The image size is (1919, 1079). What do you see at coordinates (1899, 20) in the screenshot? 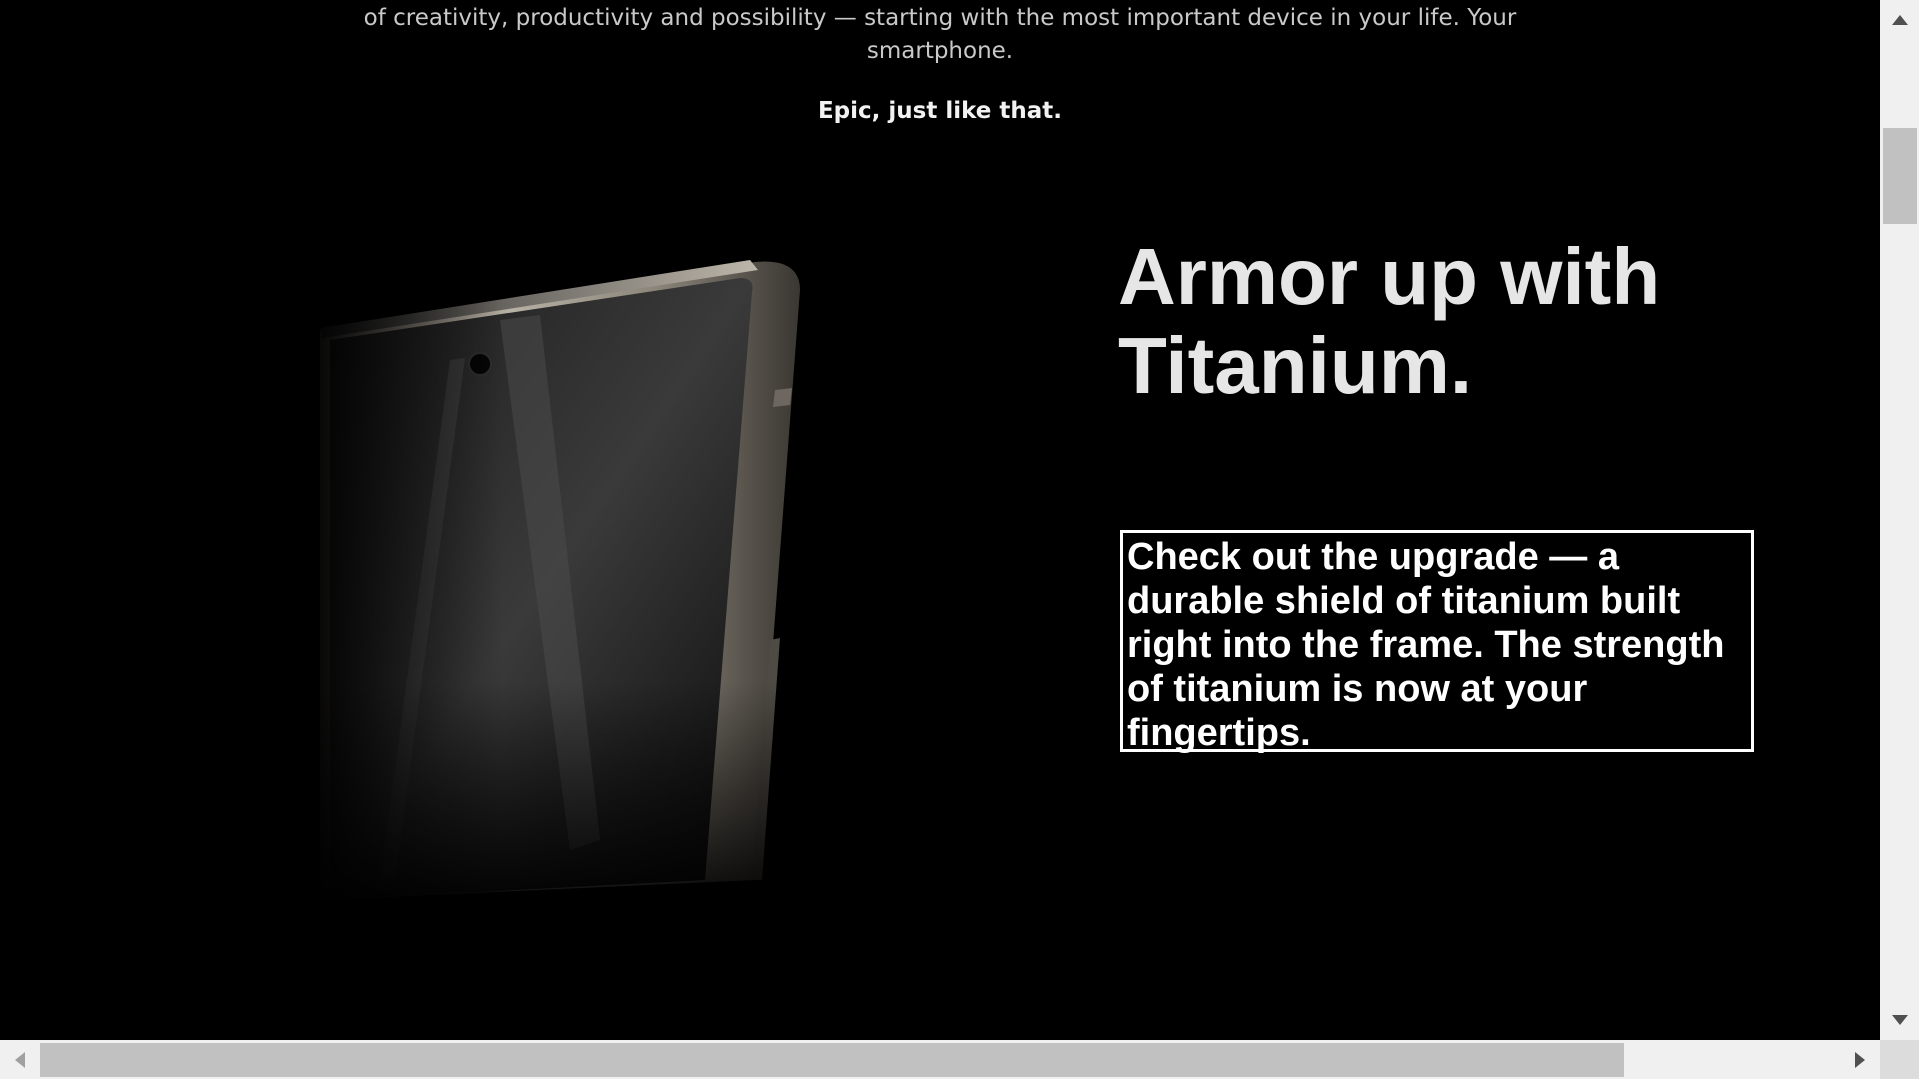
I see `scroll-up-arrow-icon` at bounding box center [1899, 20].